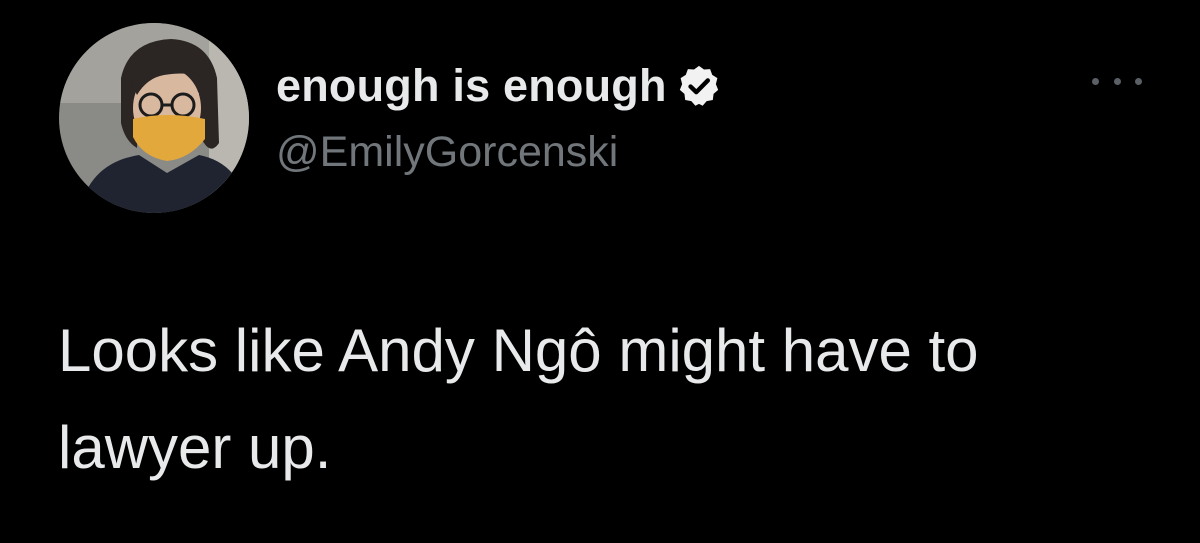 This screenshot has width=1200, height=543. What do you see at coordinates (699, 86) in the screenshot?
I see `verified-badge-icon` at bounding box center [699, 86].